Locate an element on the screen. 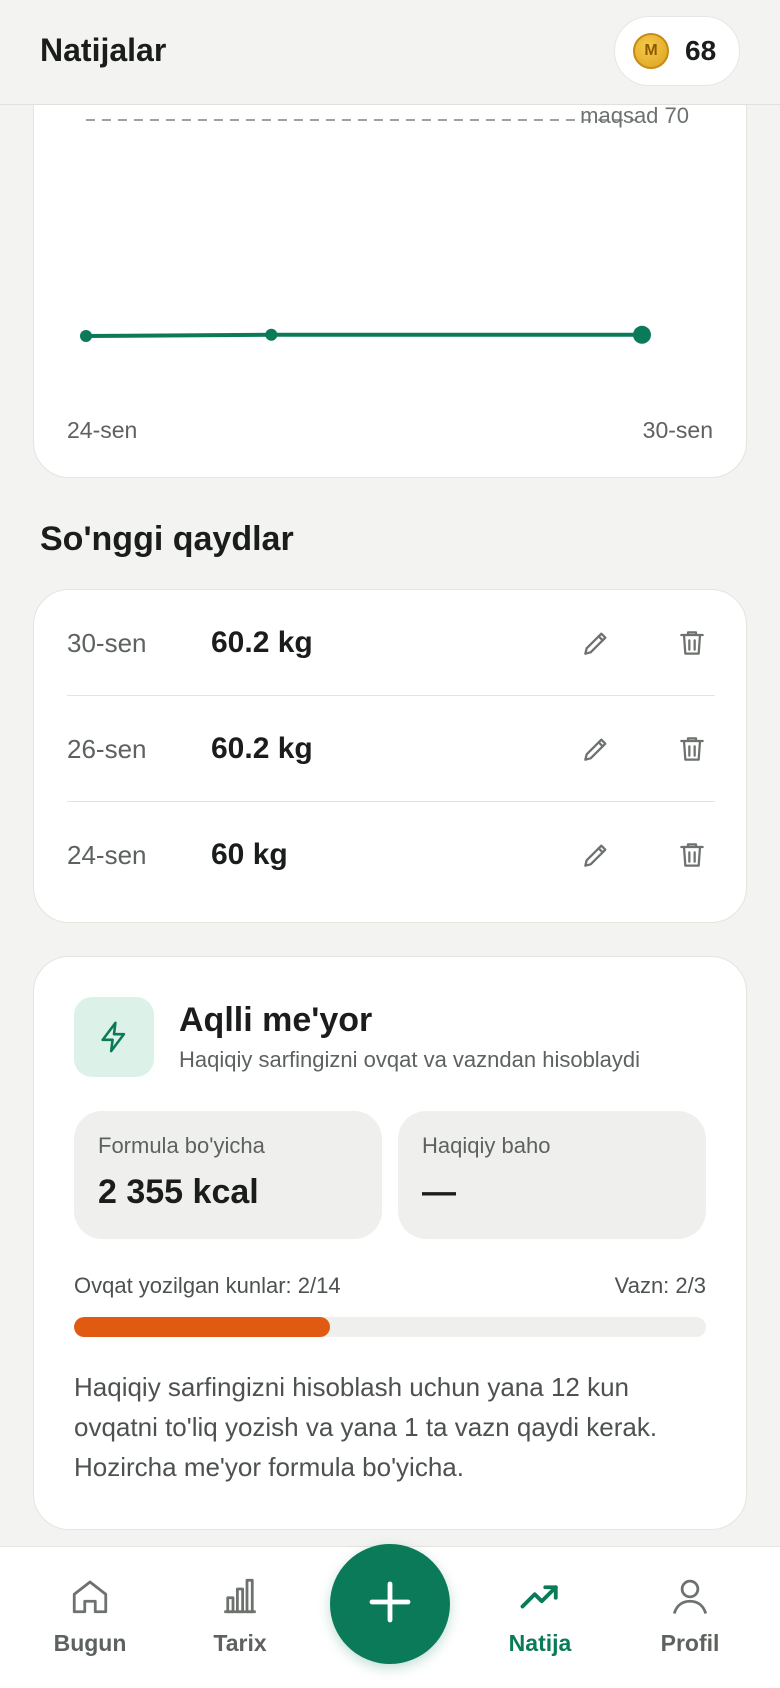 This screenshot has width=780, height=1688. nav-item-tarix: Tarix is located at coordinates (240, 1617).